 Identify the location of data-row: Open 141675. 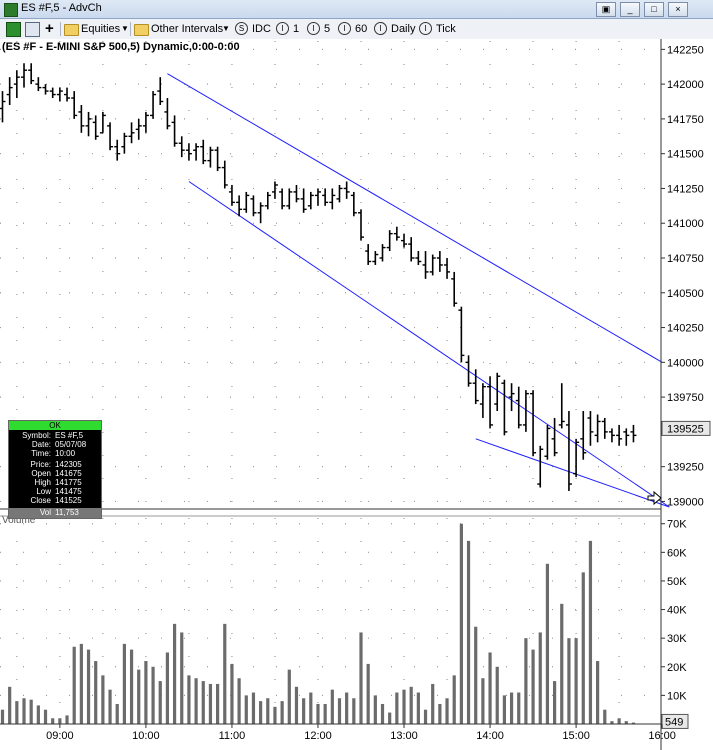
(55, 473).